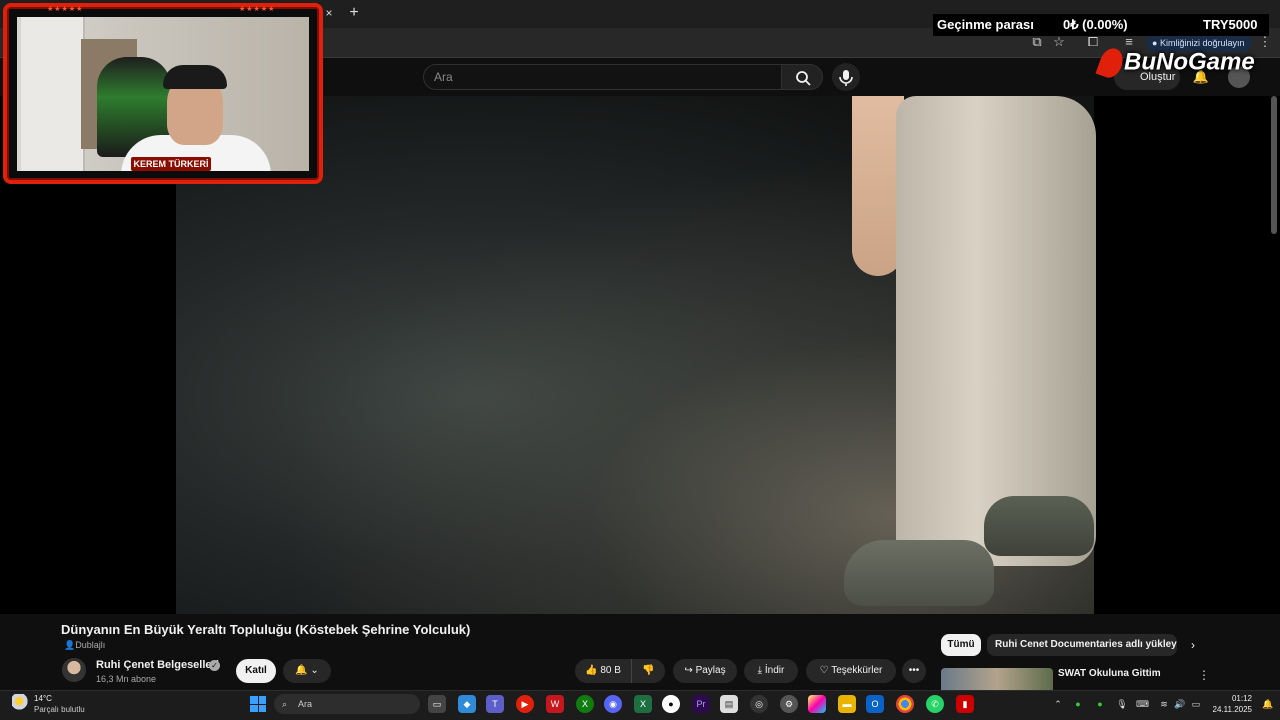 This screenshot has height=720, width=1280. I want to click on donation-goal-target: TRY5000, so click(1230, 24).